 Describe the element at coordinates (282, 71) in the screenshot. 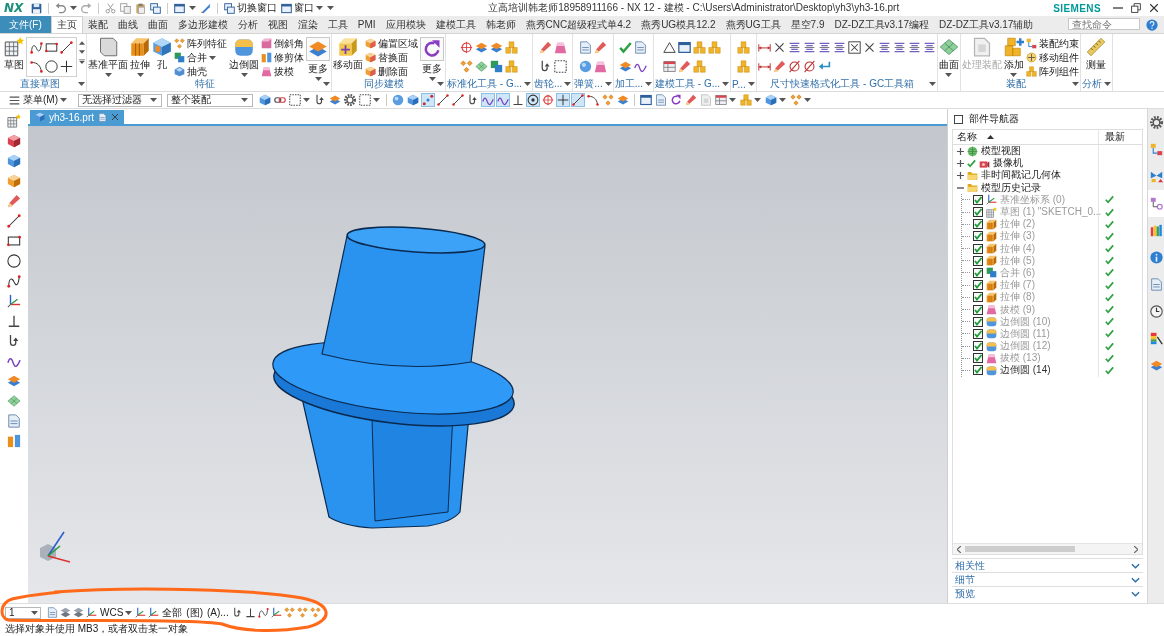

I see `ribbon-button: 拔模` at that location.